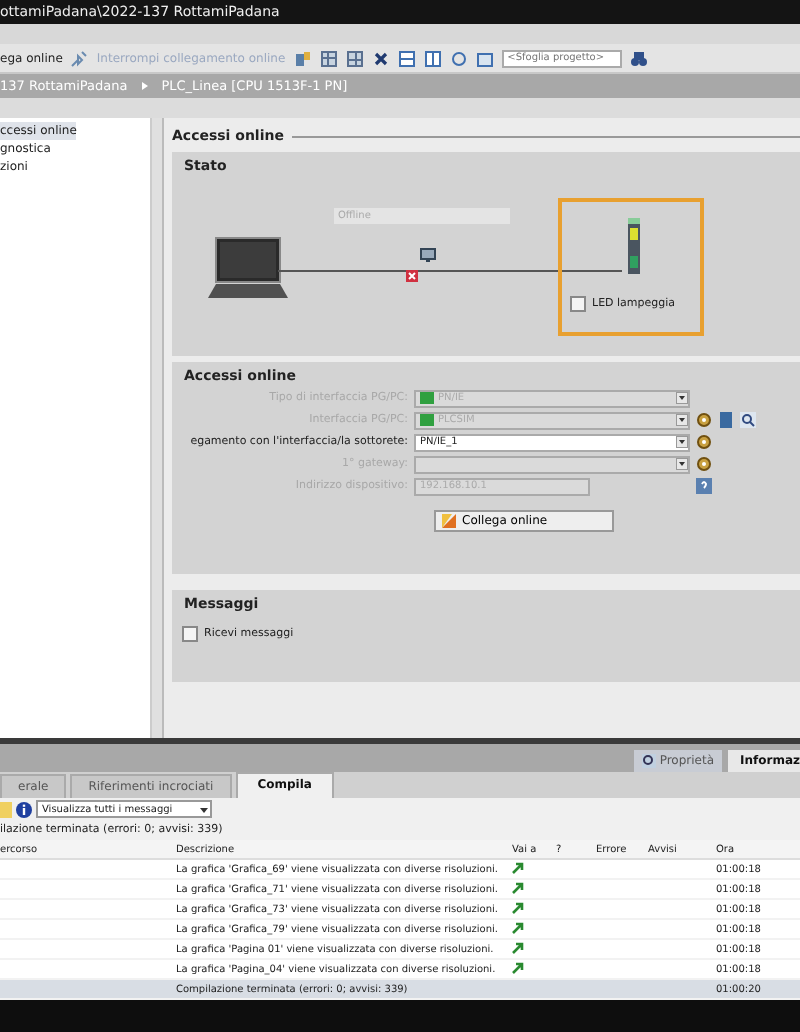 Image resolution: width=800 pixels, height=1032 pixels. I want to click on split-vertical-icon, so click(432, 58).